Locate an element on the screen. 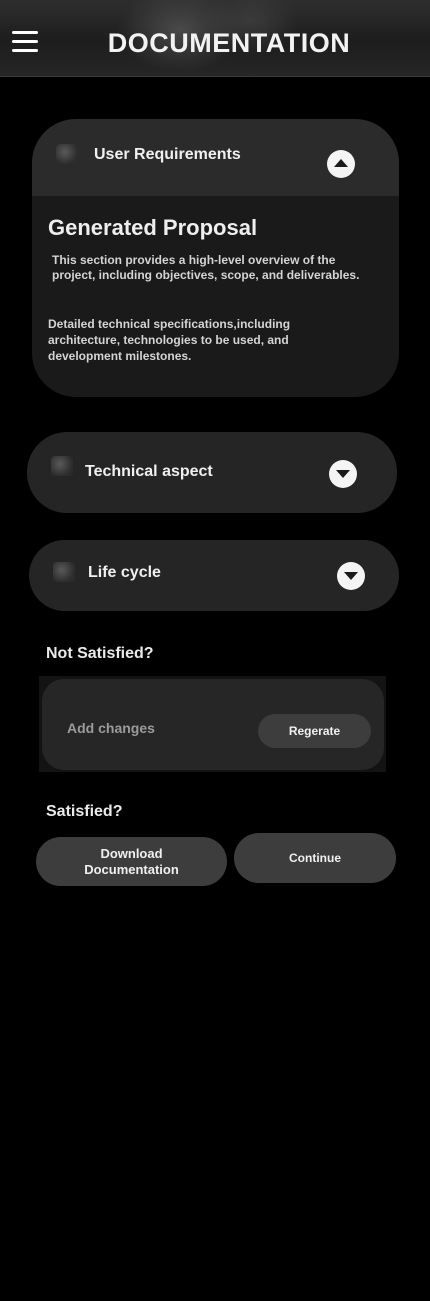  section-technical-aspect: Technical aspect is located at coordinates (212, 472).